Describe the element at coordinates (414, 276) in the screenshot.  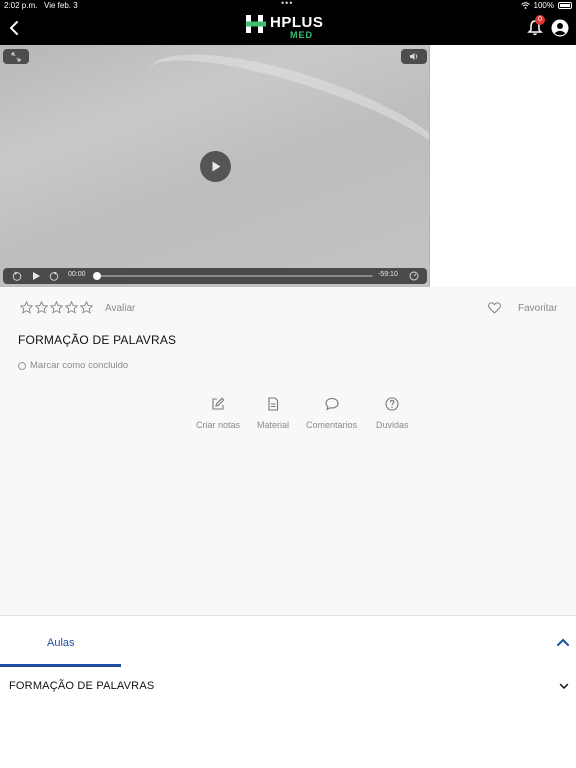
I see `playback-speed-icon` at that location.